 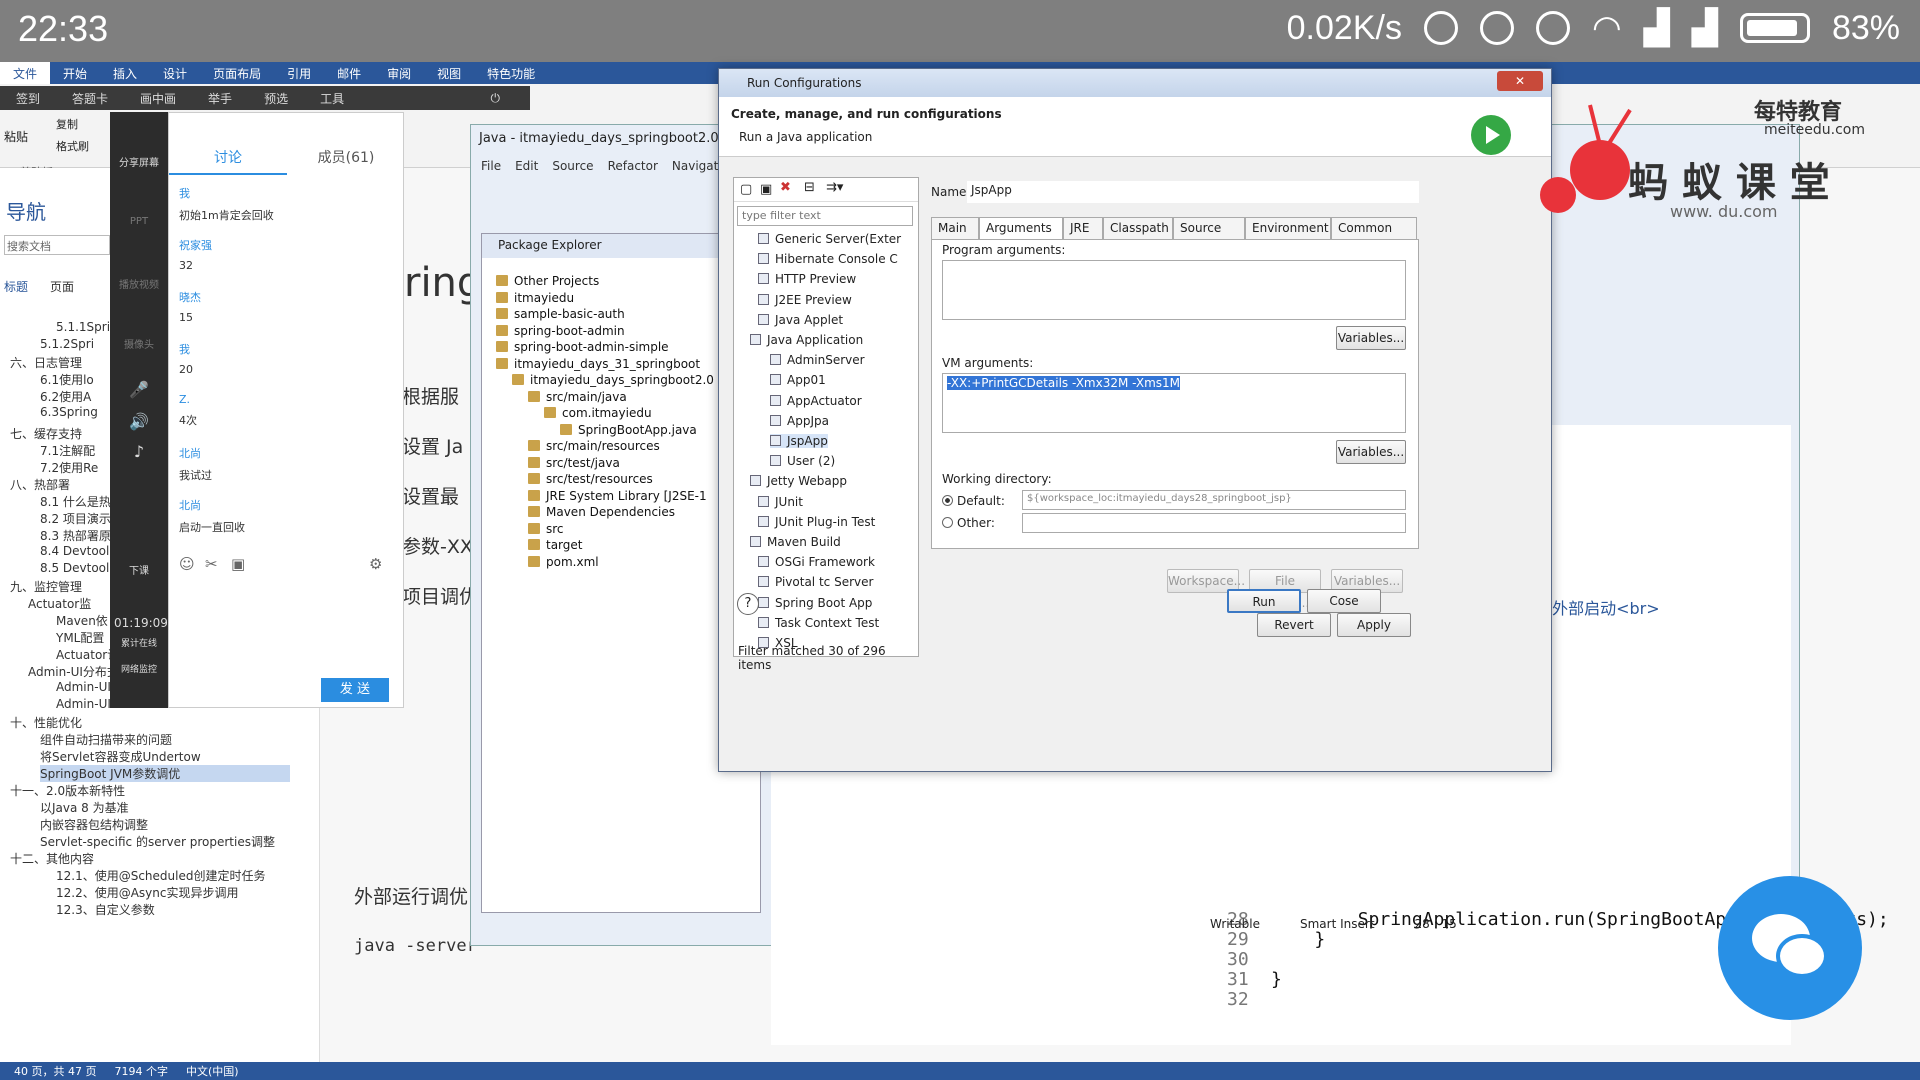 What do you see at coordinates (125, 73) in the screenshot?
I see `ribbon-tab-insert: 插入` at bounding box center [125, 73].